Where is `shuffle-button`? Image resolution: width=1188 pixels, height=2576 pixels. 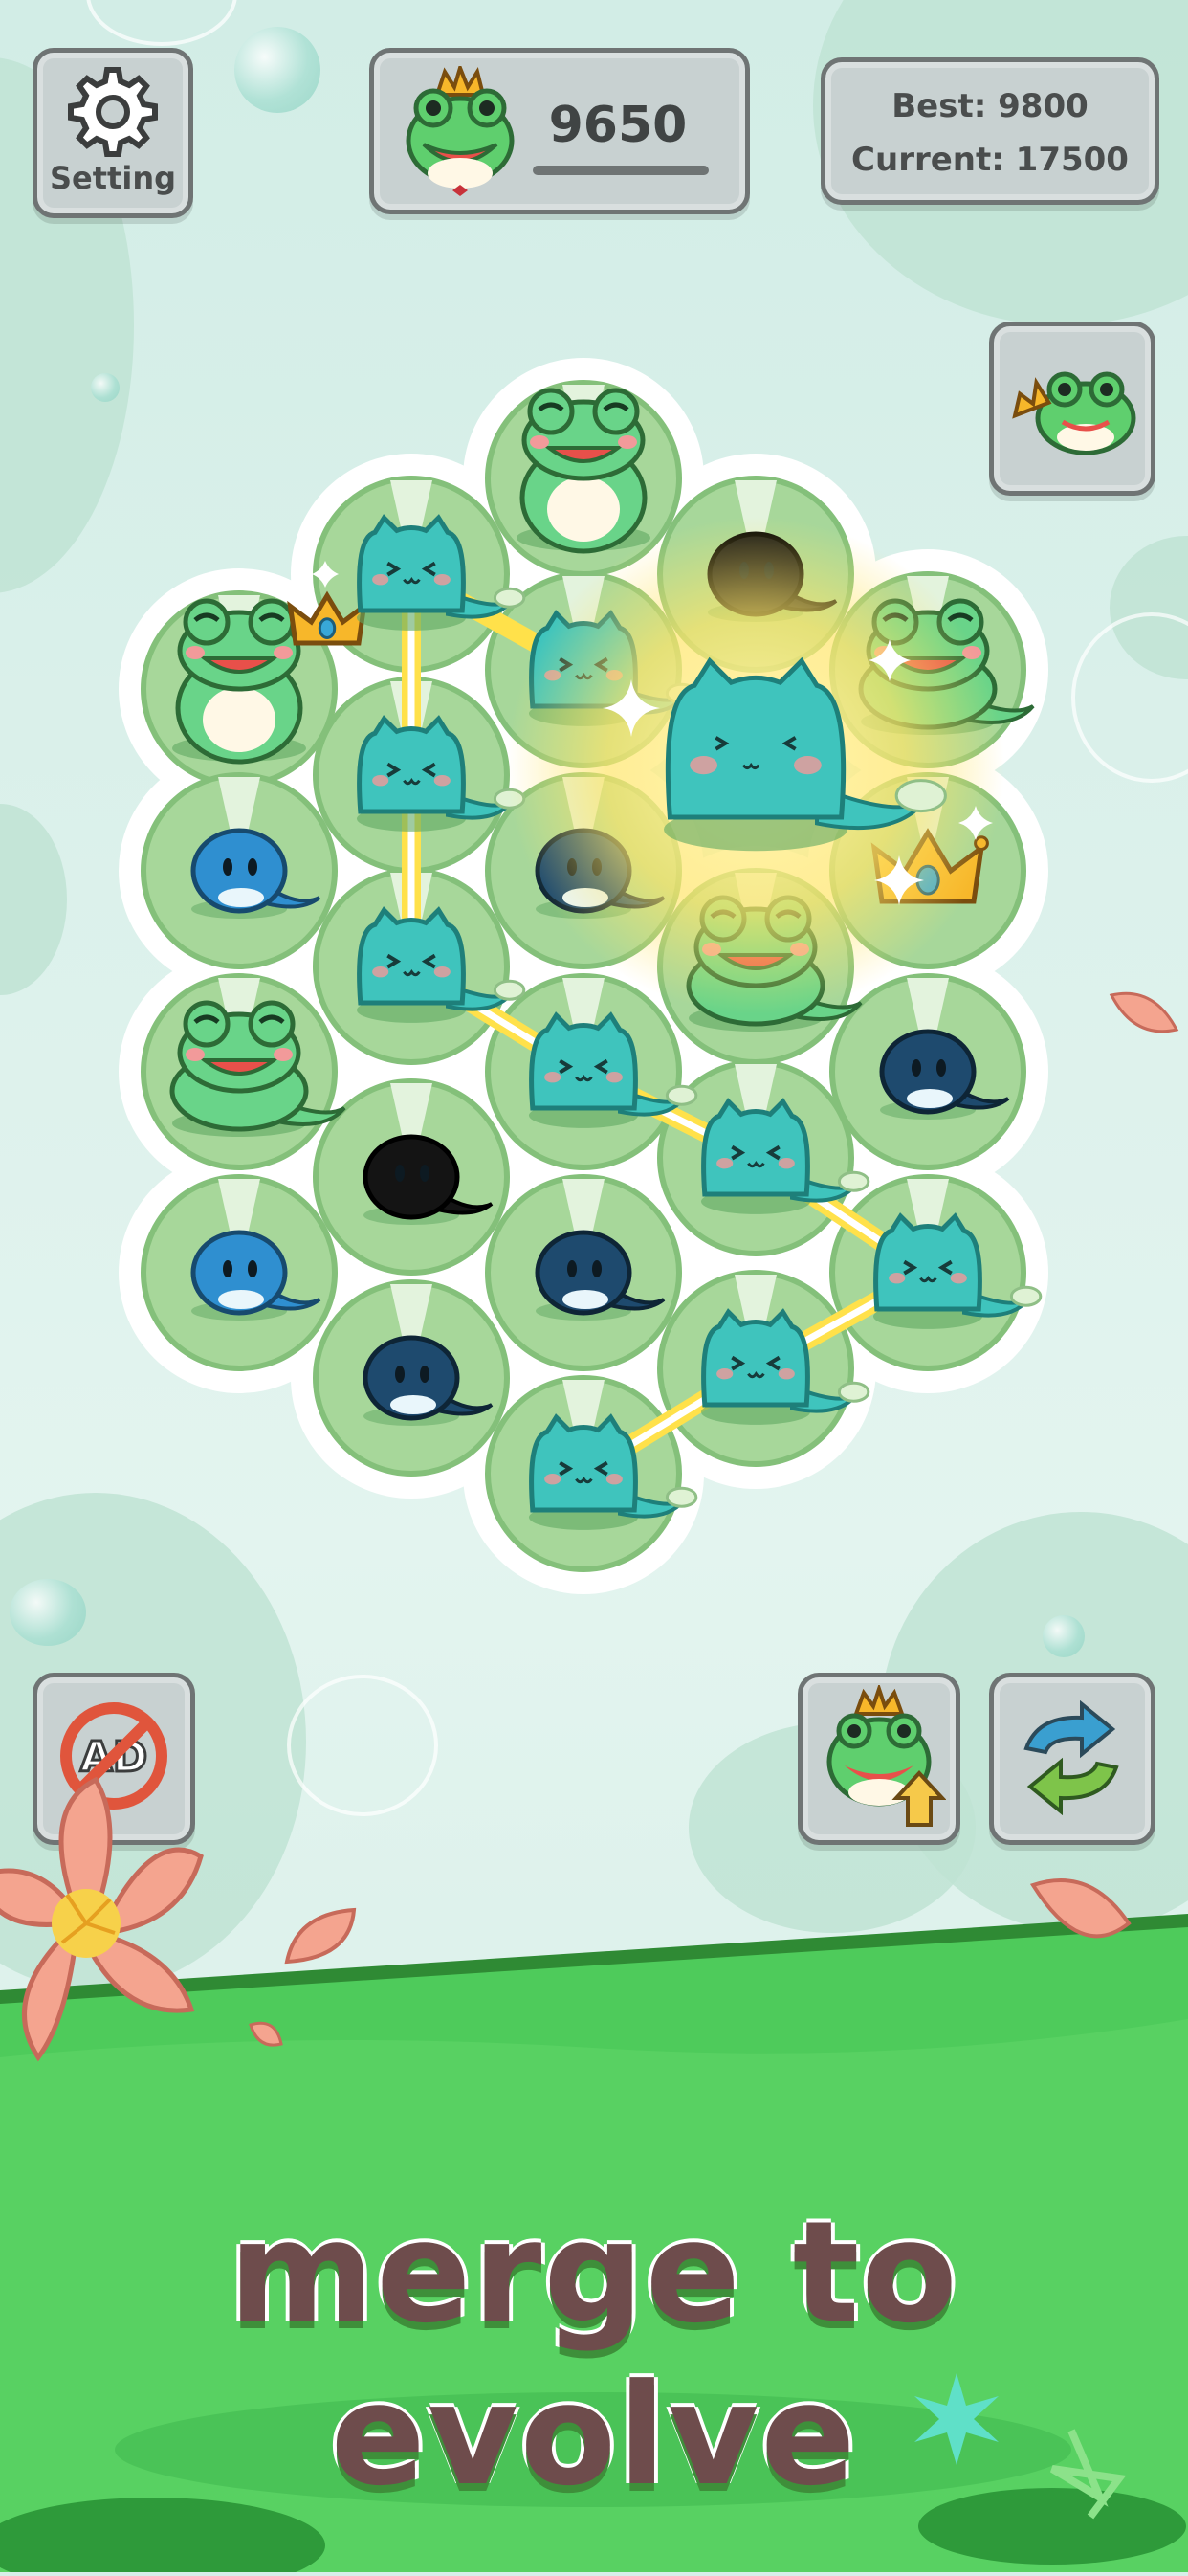
shuffle-button is located at coordinates (1072, 1759).